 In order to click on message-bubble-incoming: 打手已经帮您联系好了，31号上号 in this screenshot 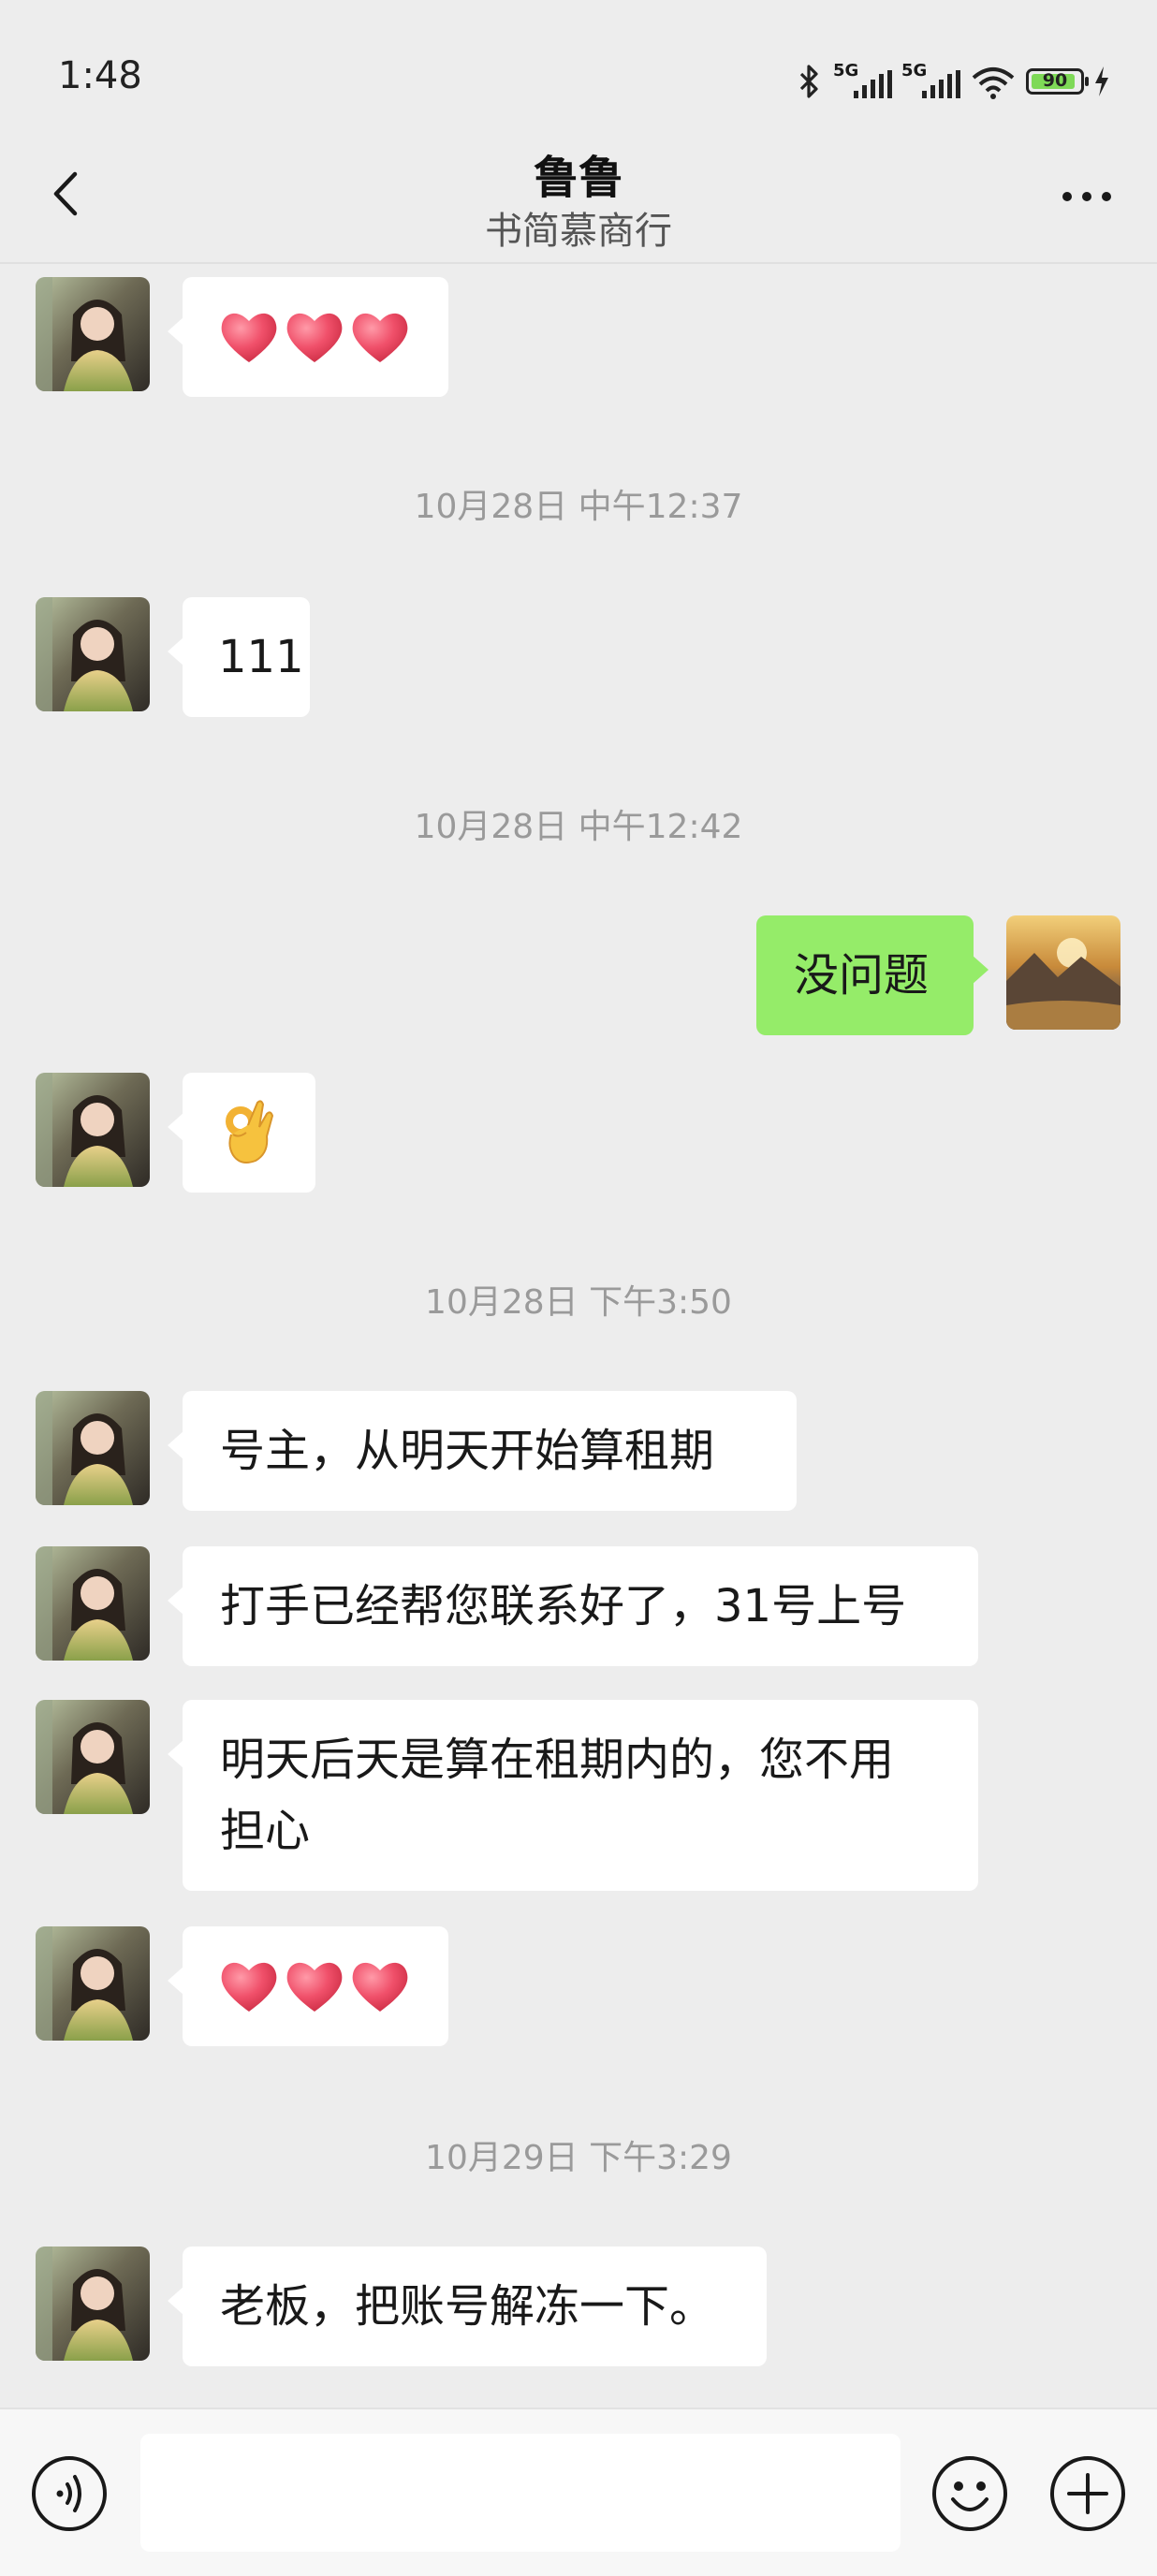, I will do `click(573, 1606)`.